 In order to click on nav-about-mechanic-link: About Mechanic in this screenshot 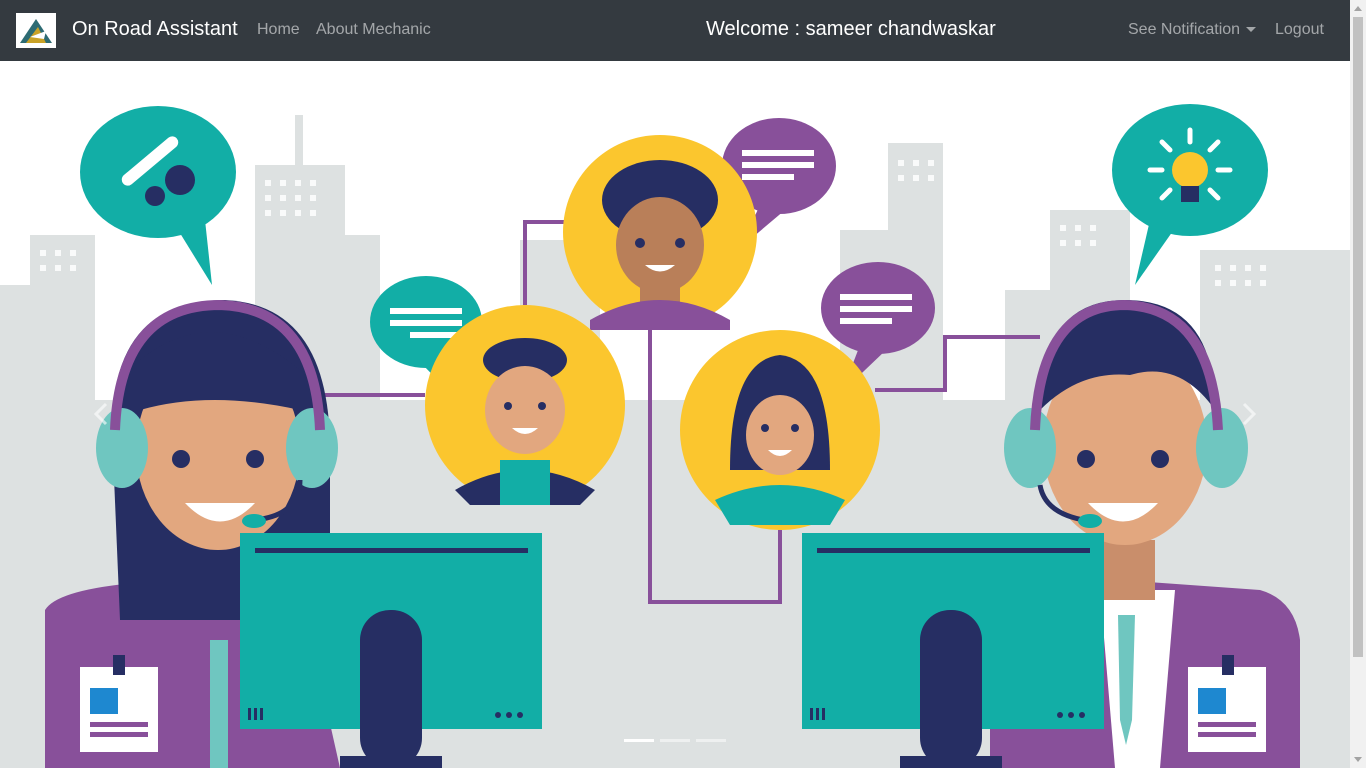, I will do `click(373, 30)`.